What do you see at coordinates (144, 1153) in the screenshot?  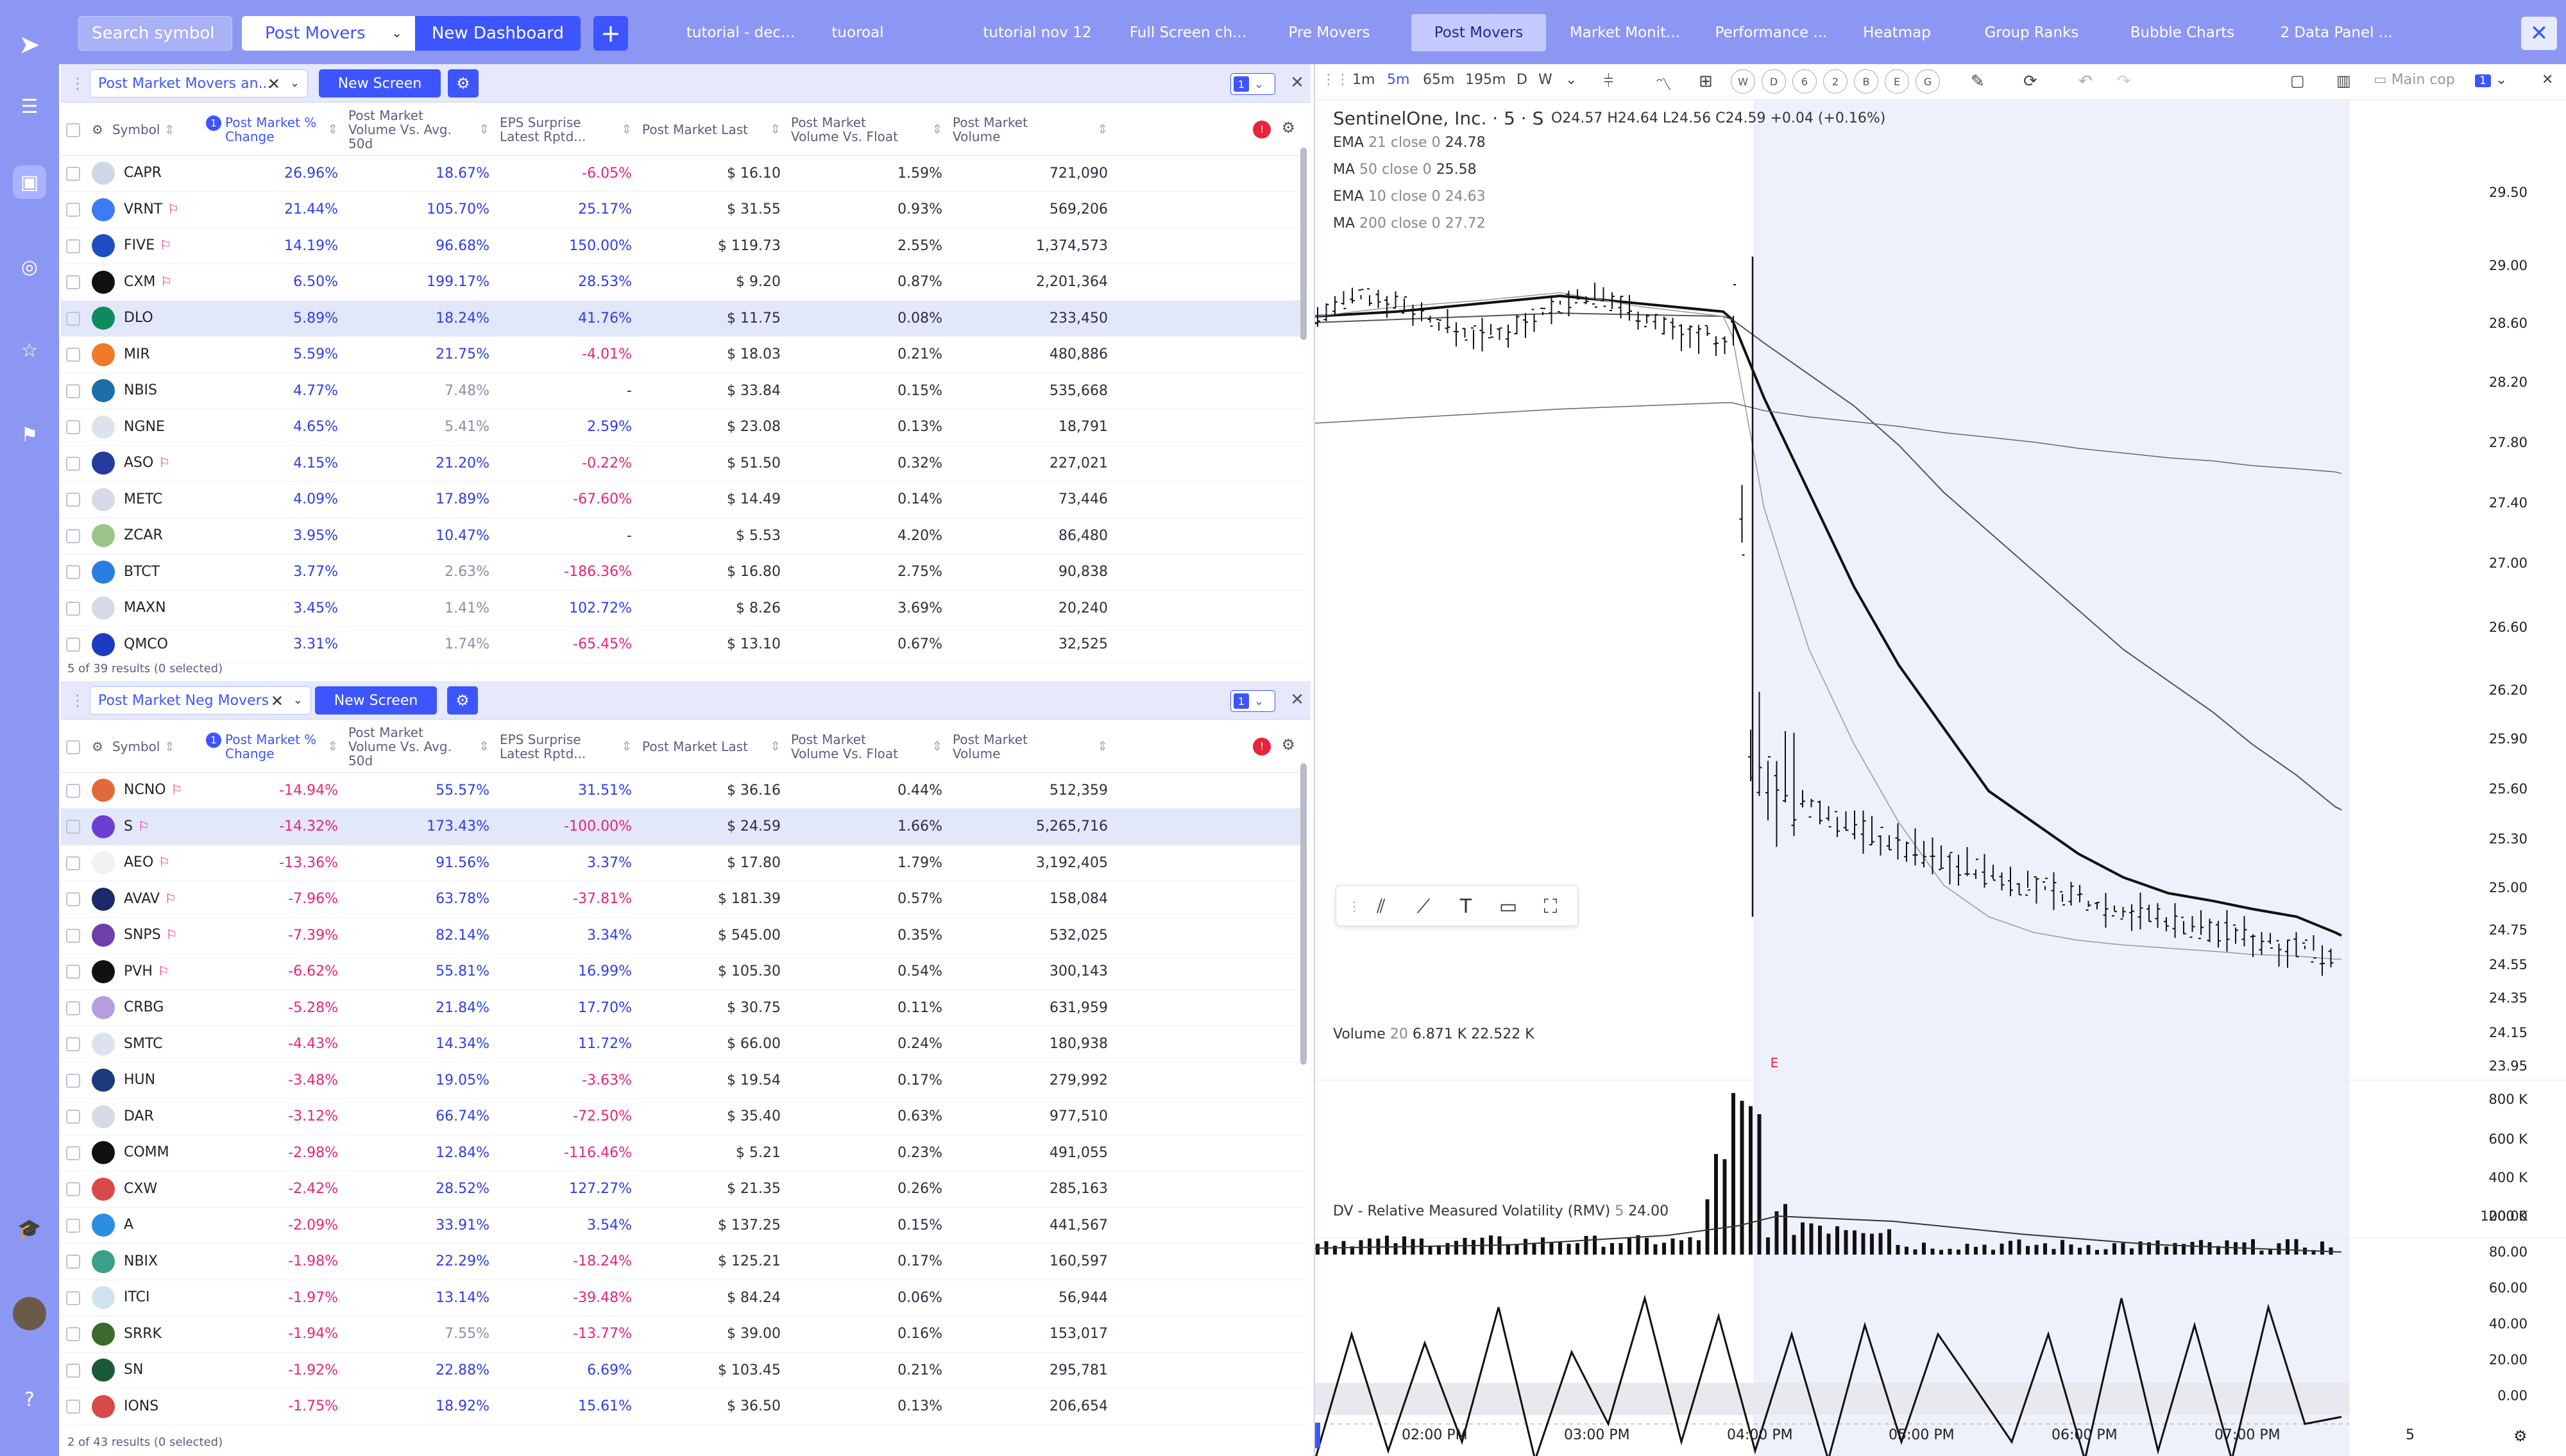 I see `symbol-cell: COMM` at bounding box center [144, 1153].